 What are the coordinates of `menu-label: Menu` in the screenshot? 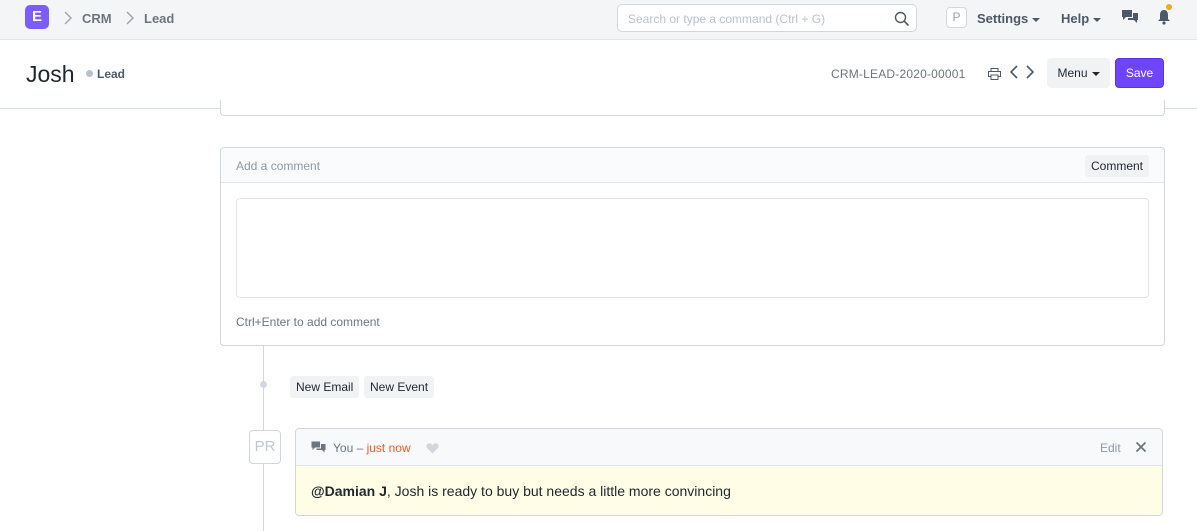 It's located at (1072, 73).